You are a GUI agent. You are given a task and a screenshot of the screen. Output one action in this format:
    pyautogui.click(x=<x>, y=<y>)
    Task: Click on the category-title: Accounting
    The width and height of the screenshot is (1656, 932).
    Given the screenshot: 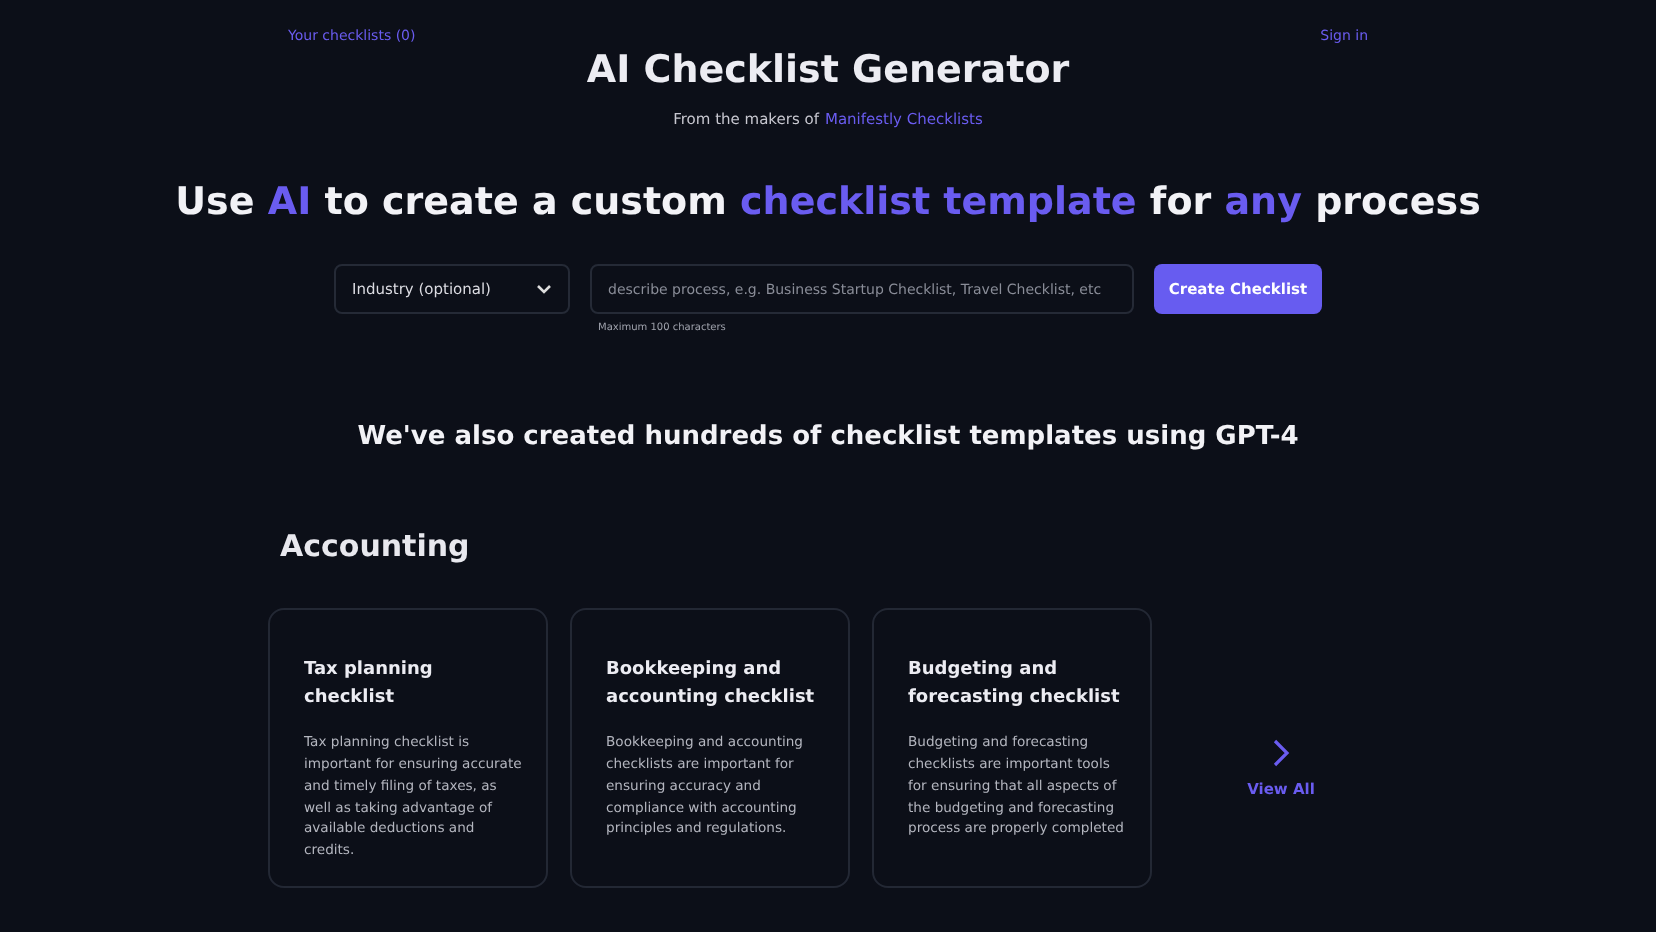 What is the action you would take?
    pyautogui.click(x=376, y=546)
    